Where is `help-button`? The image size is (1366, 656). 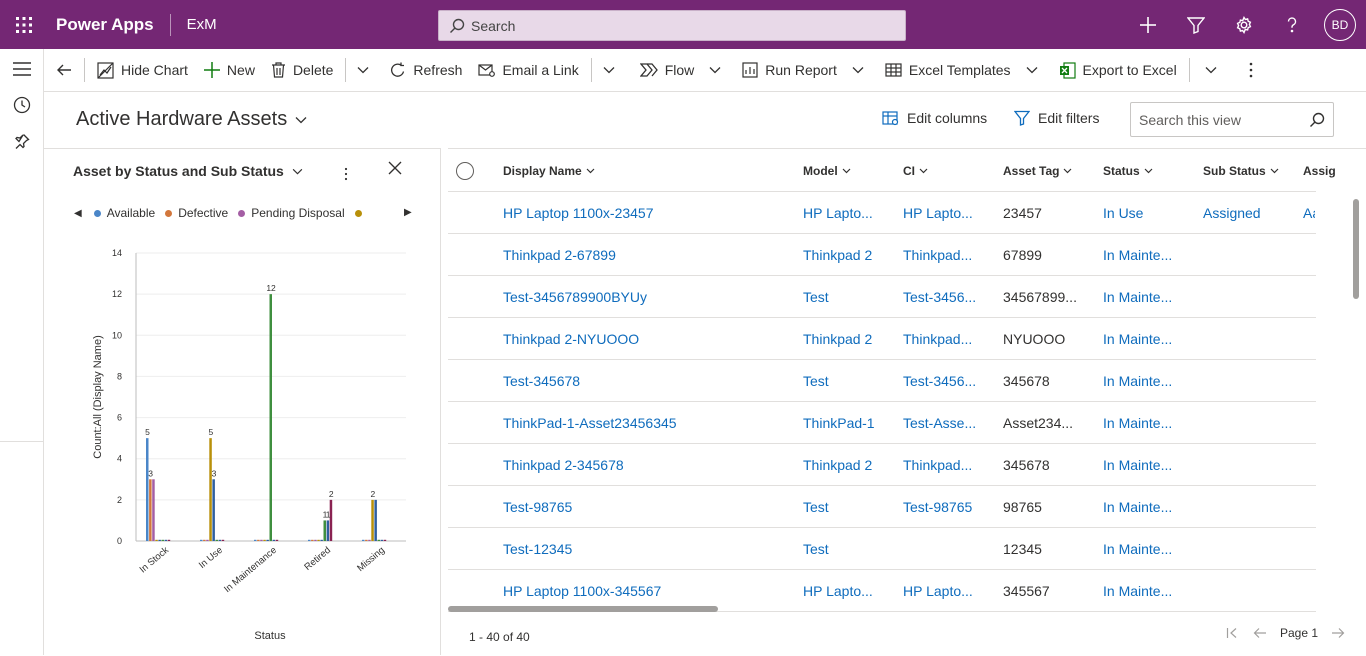 help-button is located at coordinates (1292, 24).